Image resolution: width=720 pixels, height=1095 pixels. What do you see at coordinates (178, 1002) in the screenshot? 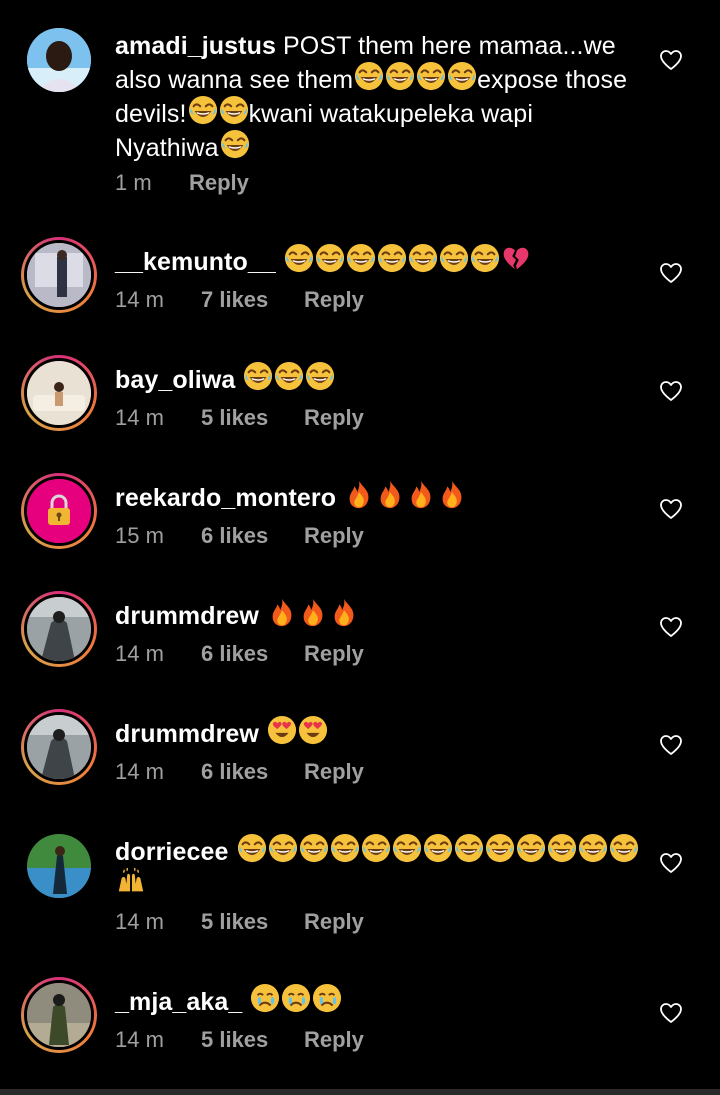
I see `comment-username: _mja_aka_` at bounding box center [178, 1002].